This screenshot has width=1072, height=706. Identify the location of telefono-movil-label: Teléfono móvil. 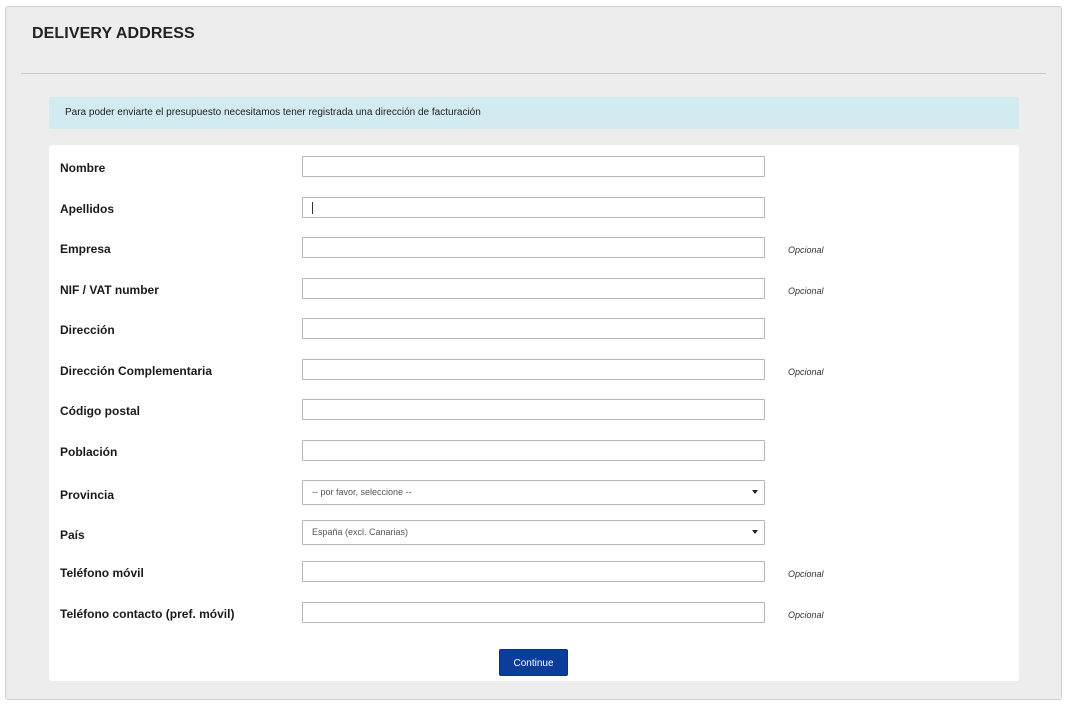
(102, 573).